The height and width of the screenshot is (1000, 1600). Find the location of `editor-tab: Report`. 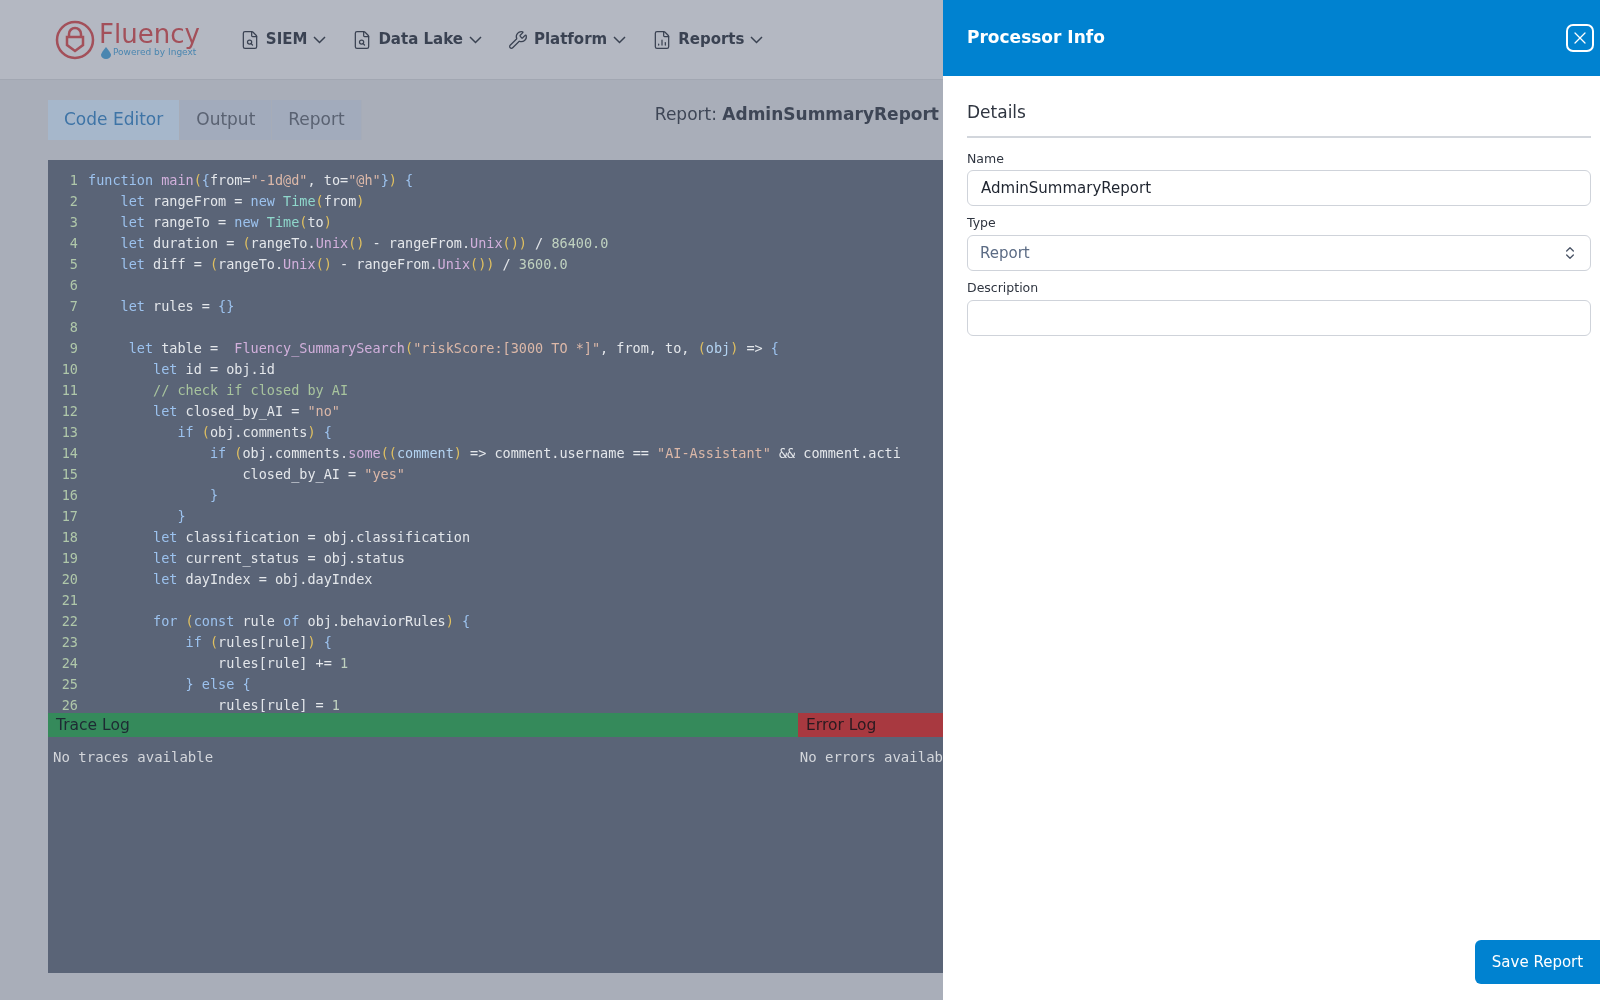

editor-tab: Report is located at coordinates (317, 120).